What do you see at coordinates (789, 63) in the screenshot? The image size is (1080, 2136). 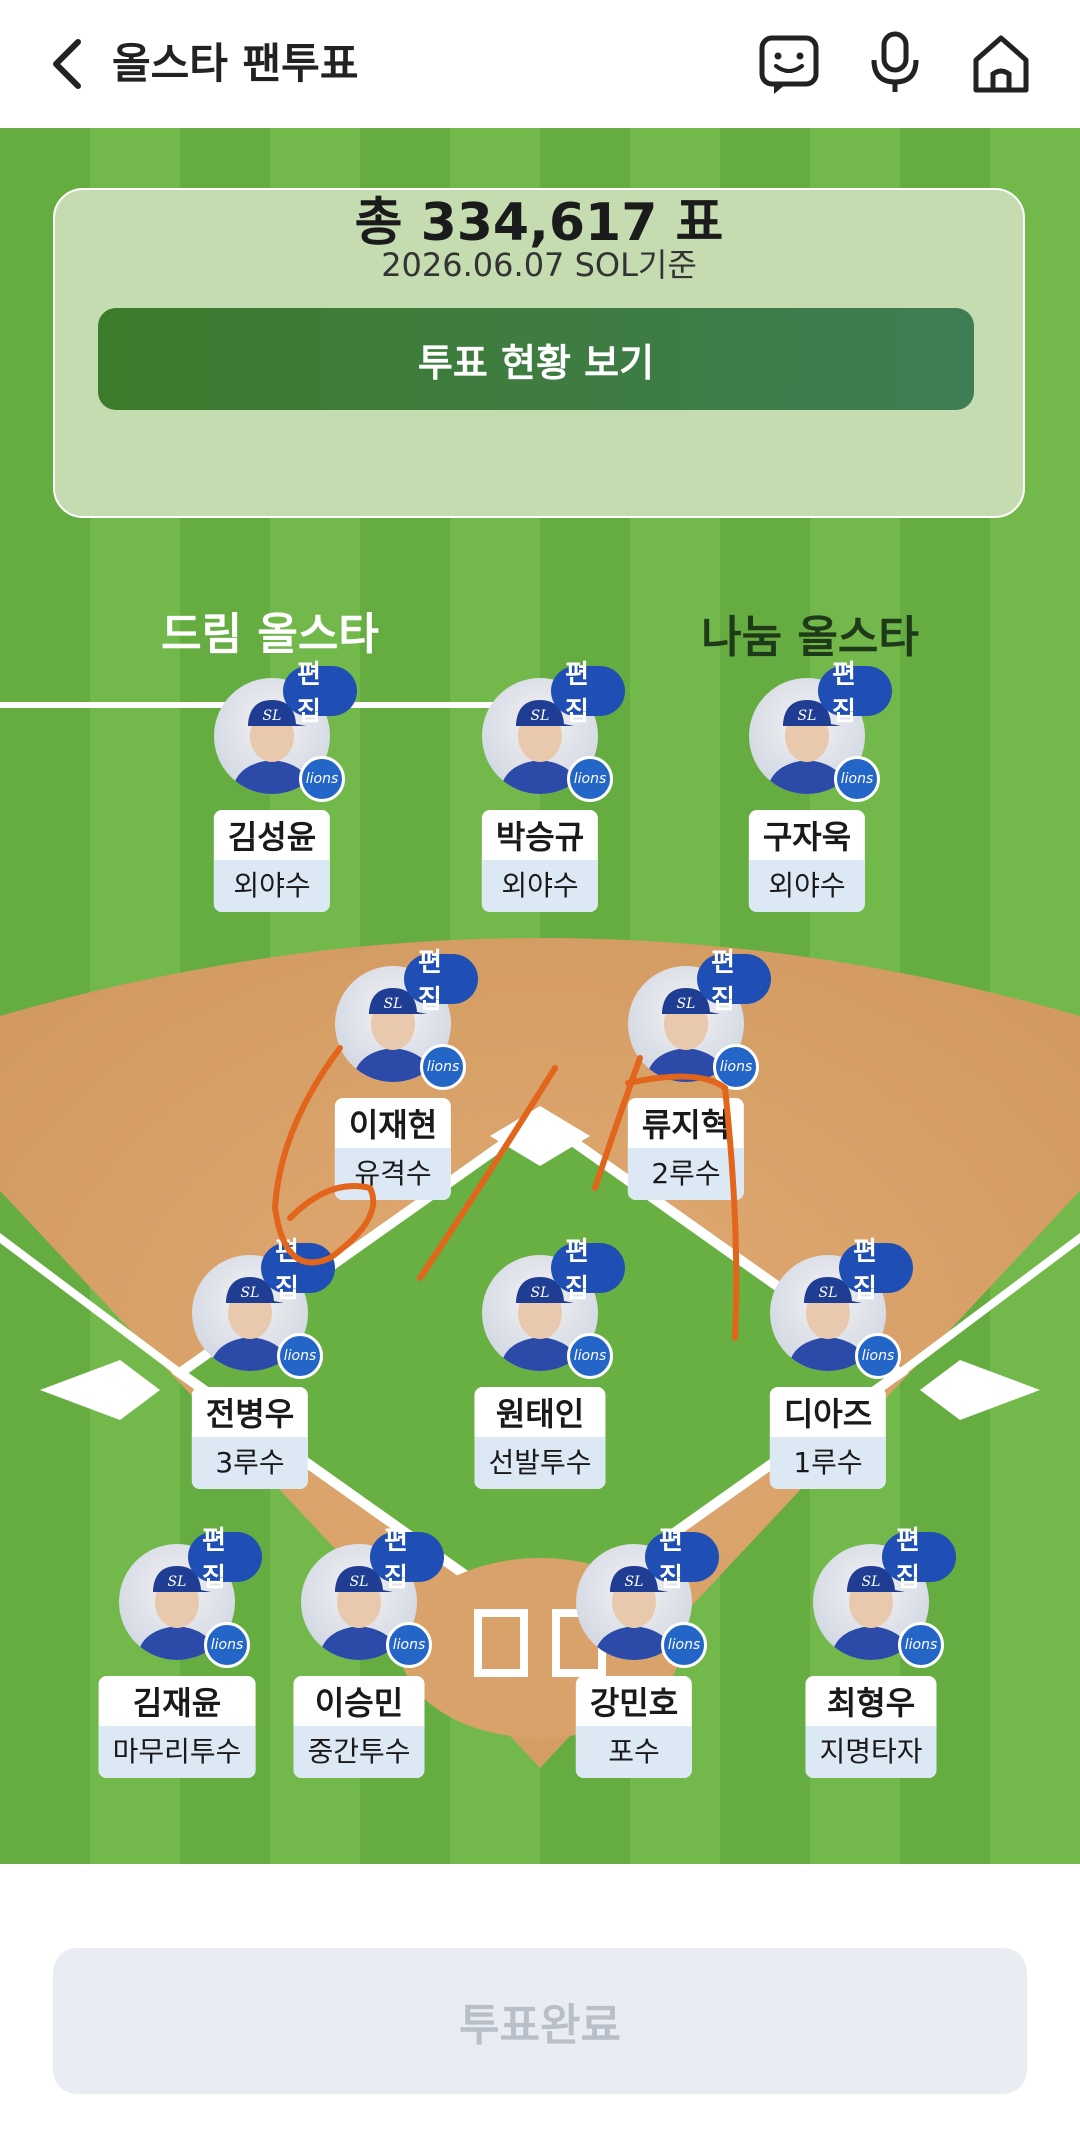 I see `chat-icon` at bounding box center [789, 63].